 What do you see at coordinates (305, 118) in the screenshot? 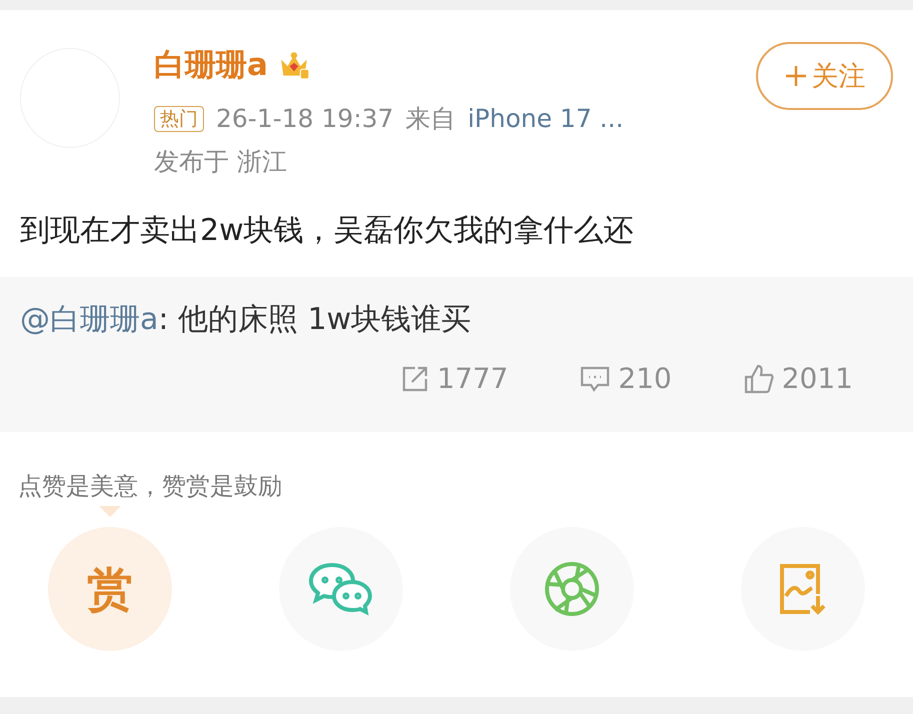
I see `post-time: 26-1-18 19:37` at bounding box center [305, 118].